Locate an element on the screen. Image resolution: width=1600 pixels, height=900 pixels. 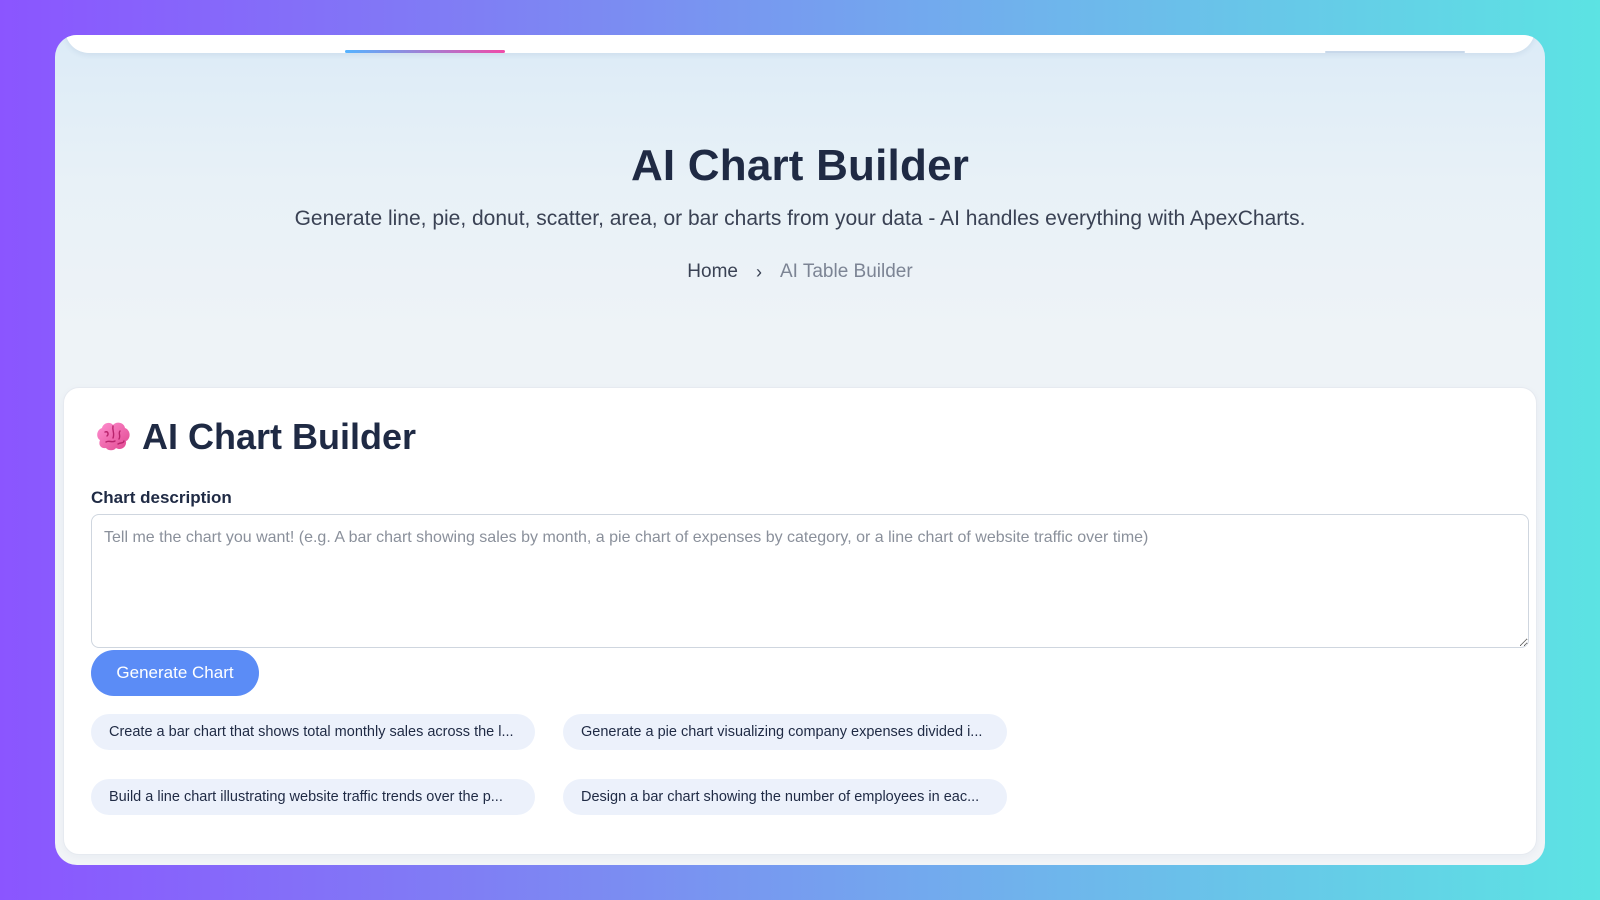
chevron-right-icon: › is located at coordinates (758, 271).